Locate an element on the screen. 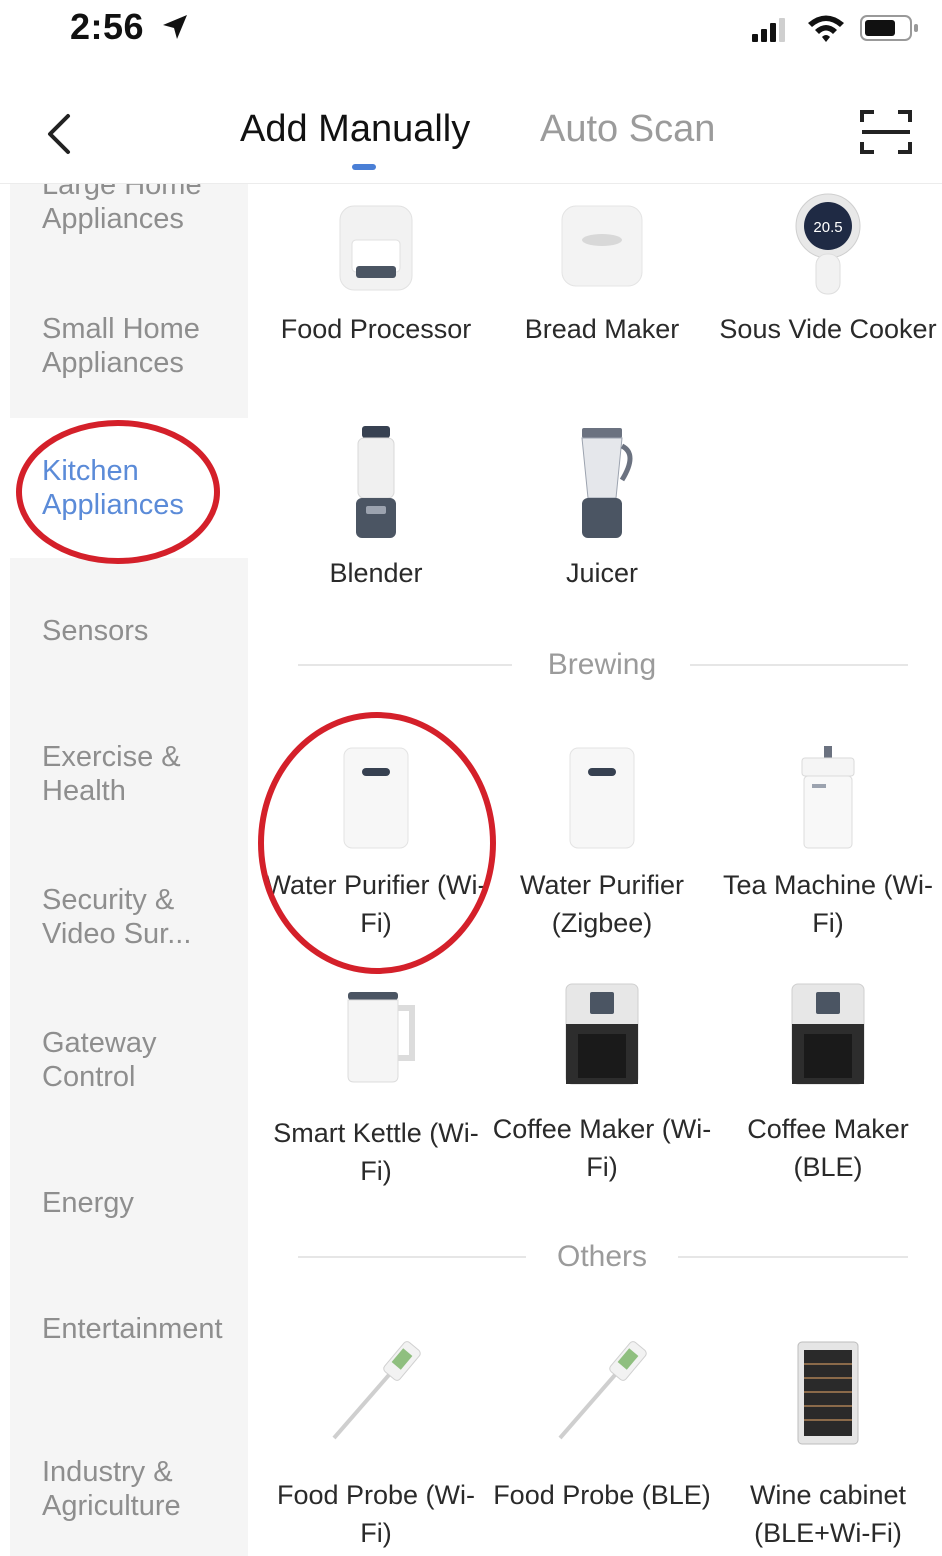 The height and width of the screenshot is (1556, 942). wifi-icon is located at coordinates (826, 28).